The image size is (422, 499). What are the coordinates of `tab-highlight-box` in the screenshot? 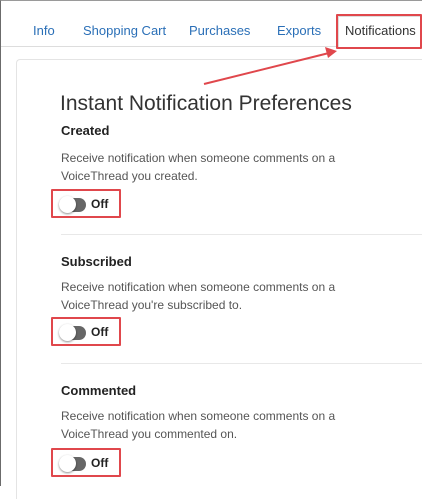 It's located at (379, 31).